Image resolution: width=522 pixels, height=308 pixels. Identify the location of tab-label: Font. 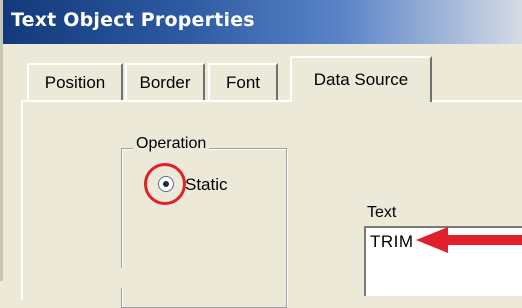
(243, 82).